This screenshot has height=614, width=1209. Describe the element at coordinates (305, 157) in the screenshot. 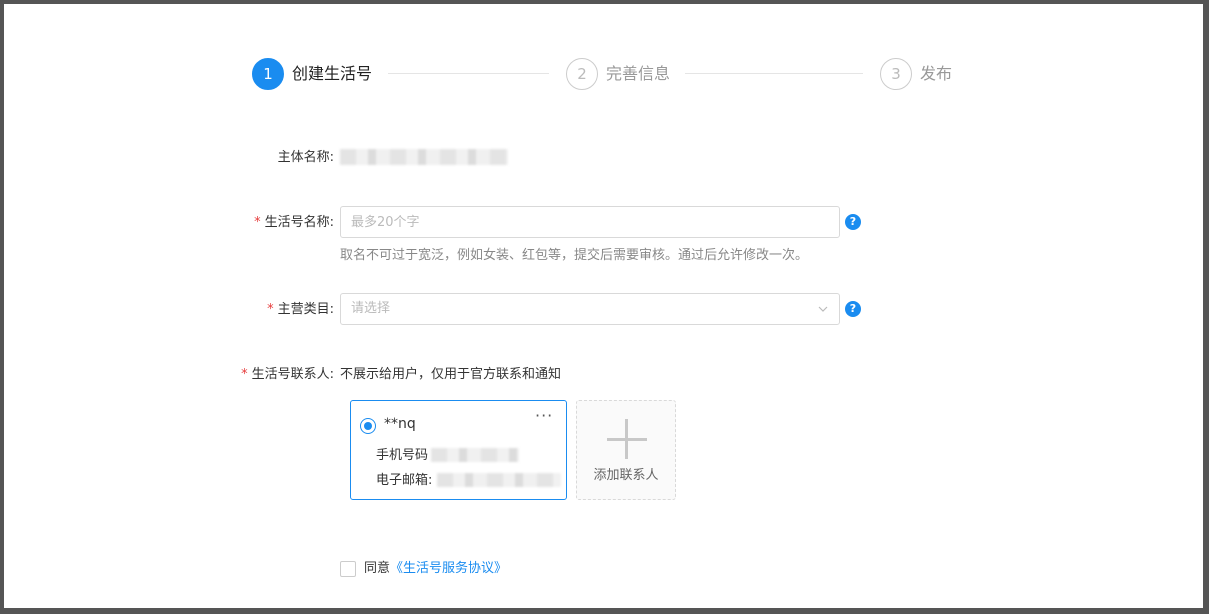

I see `entity-name-label: 主体名称:` at that location.